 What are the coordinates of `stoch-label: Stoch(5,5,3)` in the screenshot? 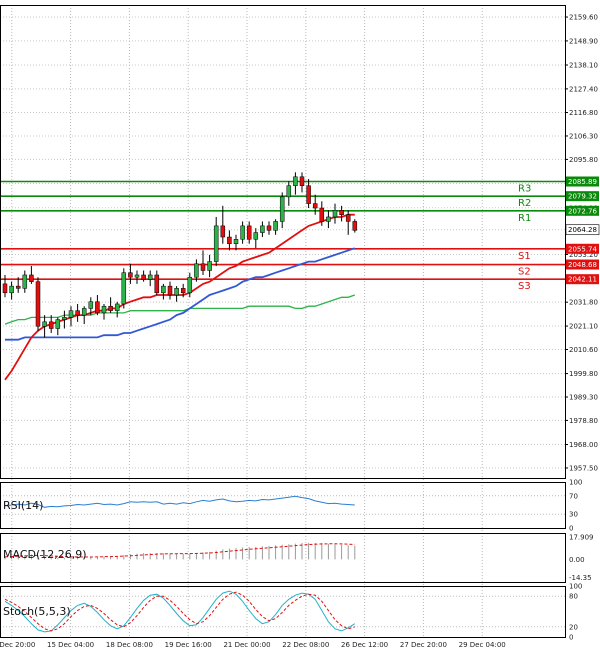 It's located at (37, 611).